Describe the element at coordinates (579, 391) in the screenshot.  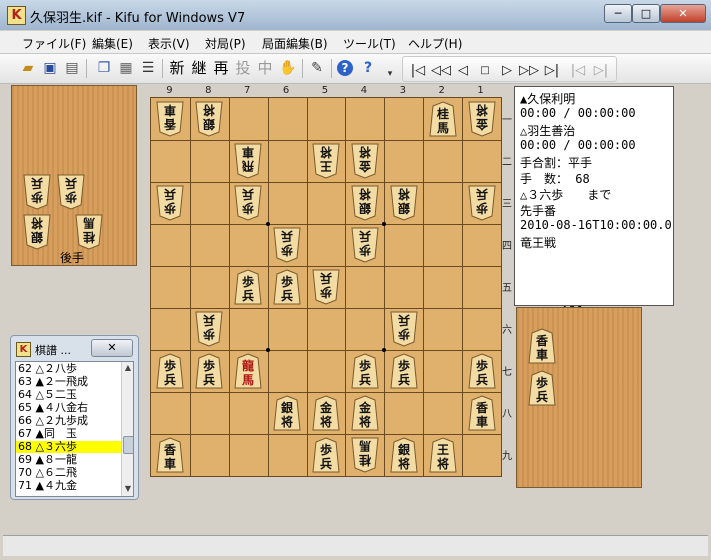
I see `sente-piece-stand: 先手 香車香車歩兵歩兵` at that location.